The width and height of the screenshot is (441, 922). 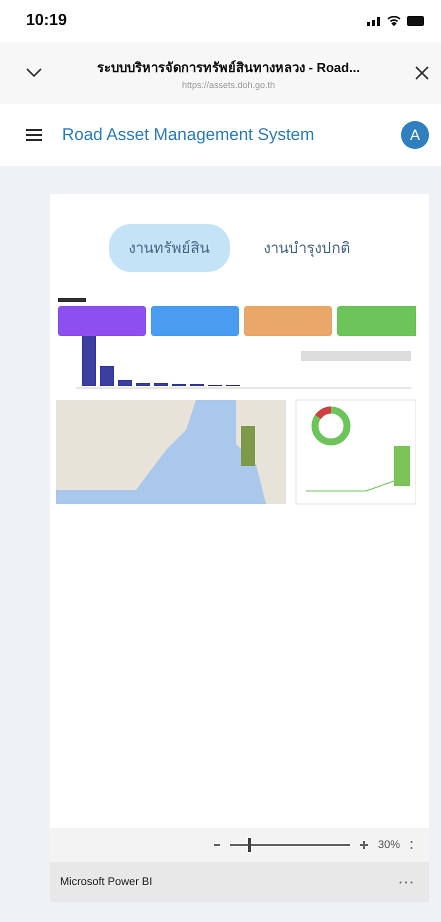 I want to click on status-time: 10:19, so click(x=46, y=21).